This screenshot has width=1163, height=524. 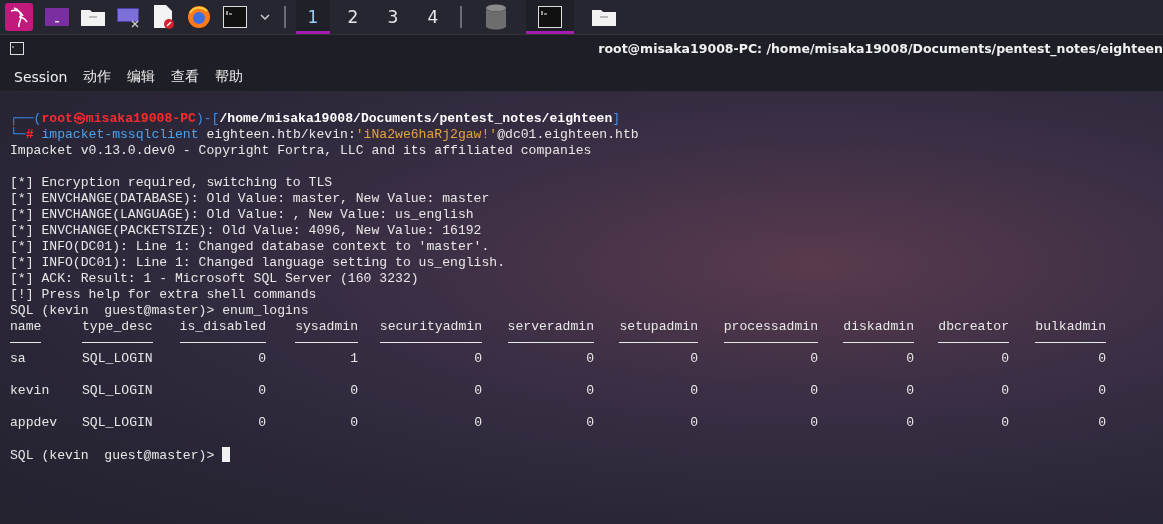 I want to click on output-line: [*] Encryption required, switching to TLS, so click(x=172, y=183).